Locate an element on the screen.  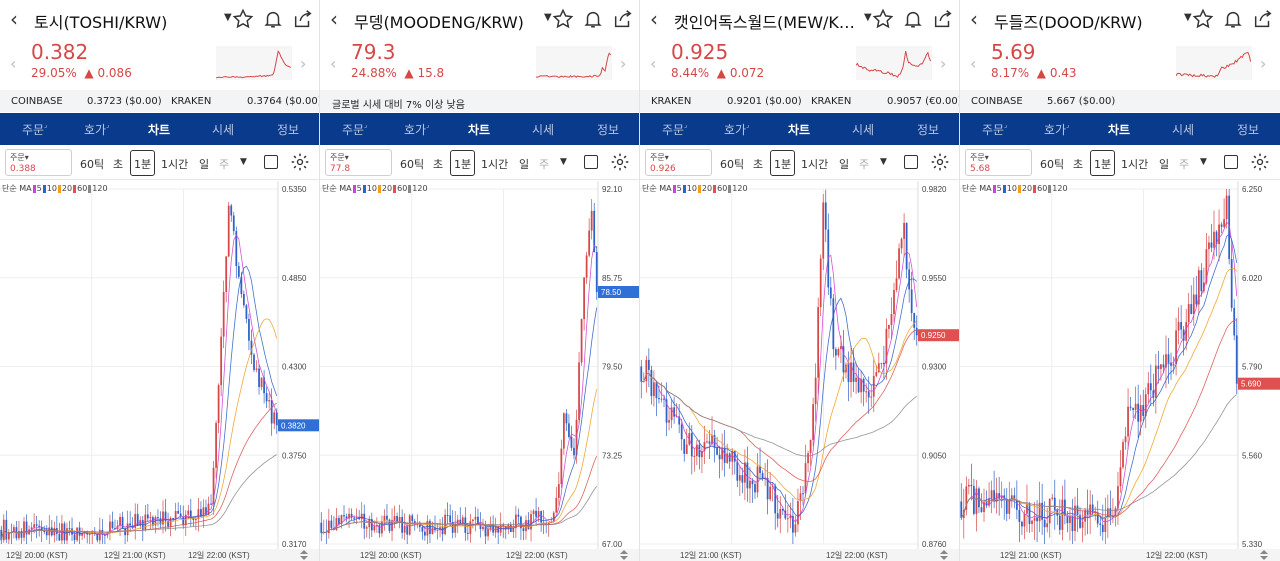
coin-title: 무뎅(MOODENG/KRW) is located at coordinates (449, 21).